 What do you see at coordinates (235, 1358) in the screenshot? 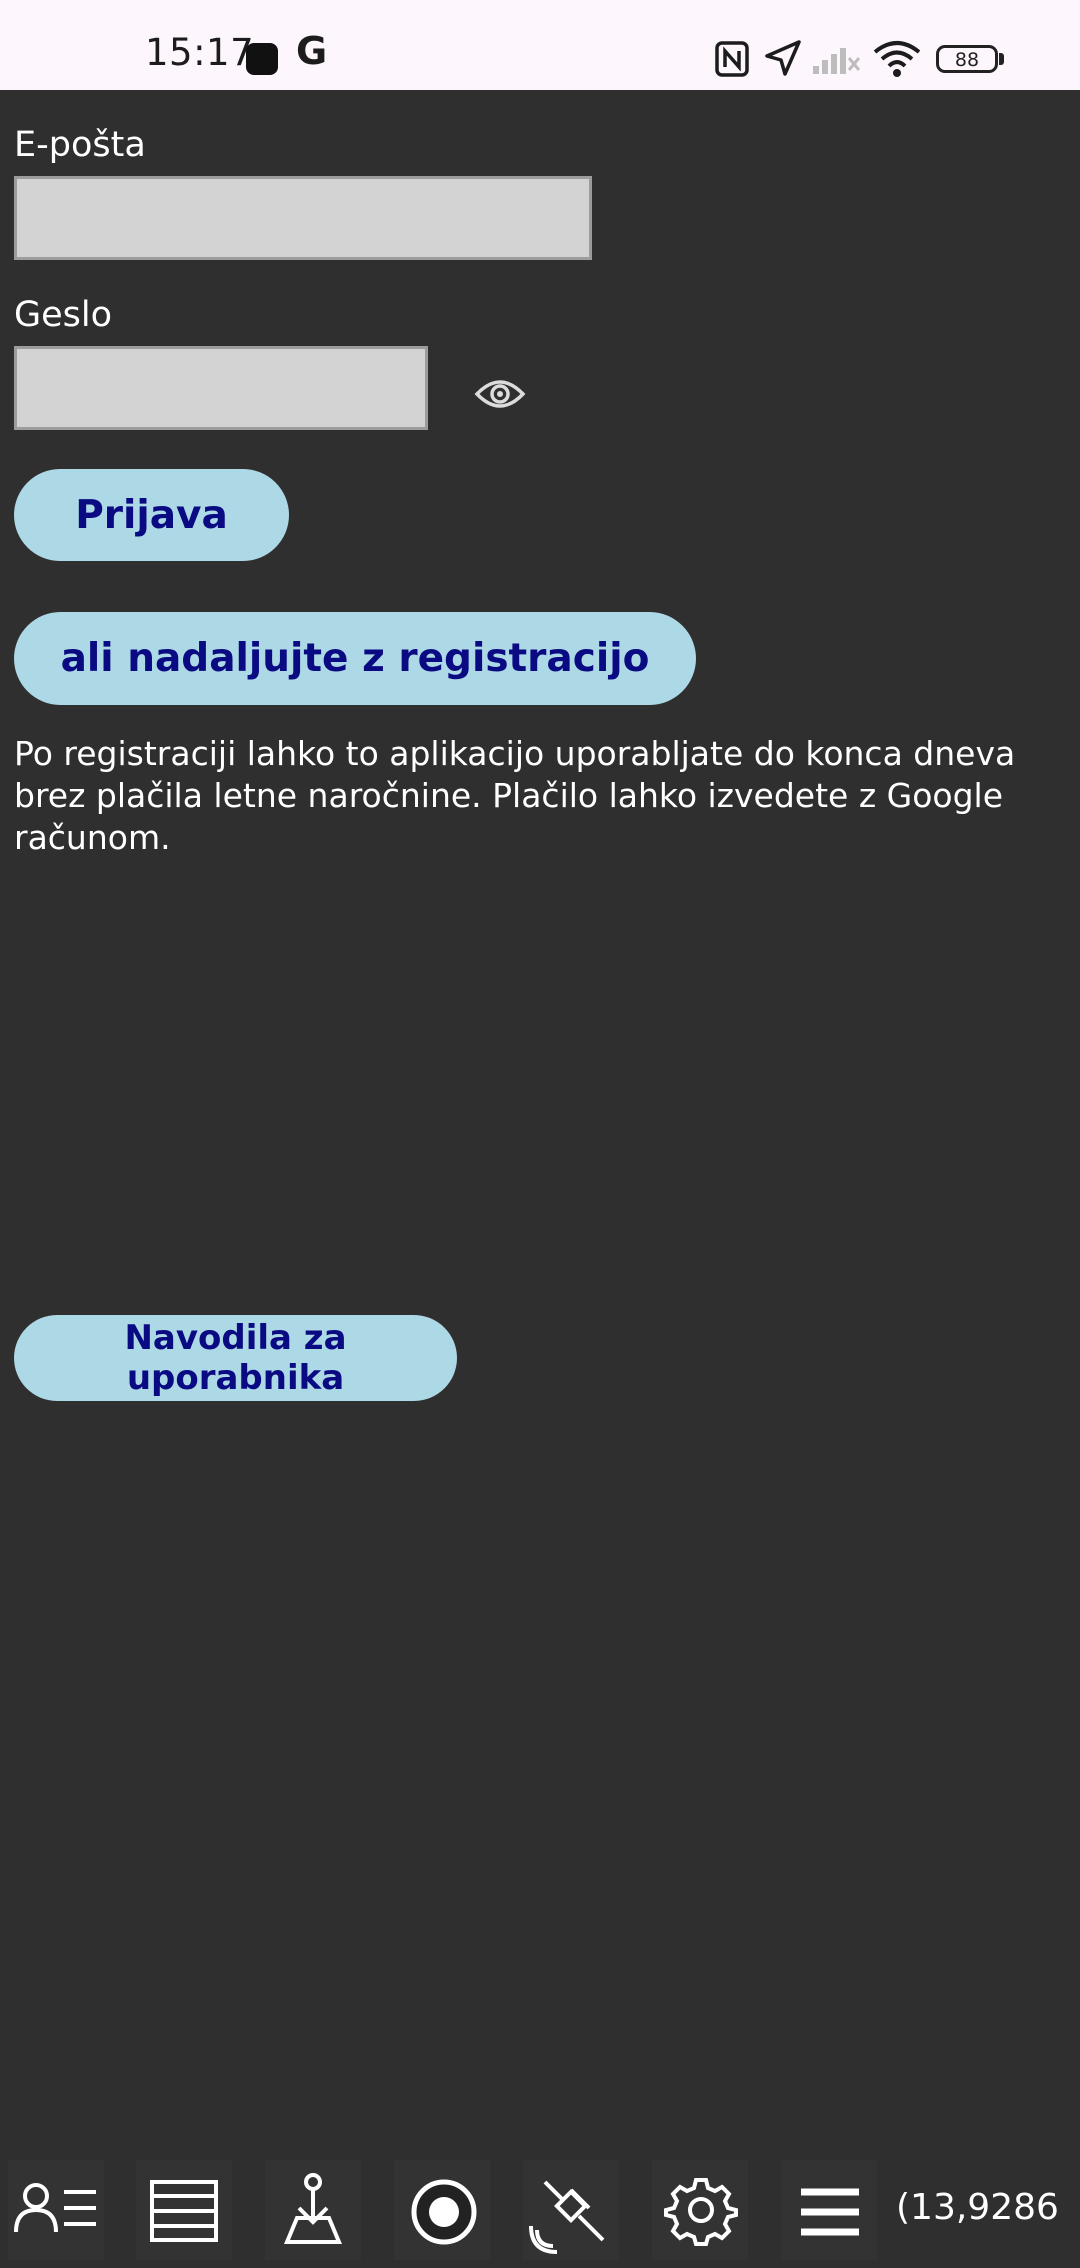
I see `user-manual-button: Navodila za uporabnika` at bounding box center [235, 1358].